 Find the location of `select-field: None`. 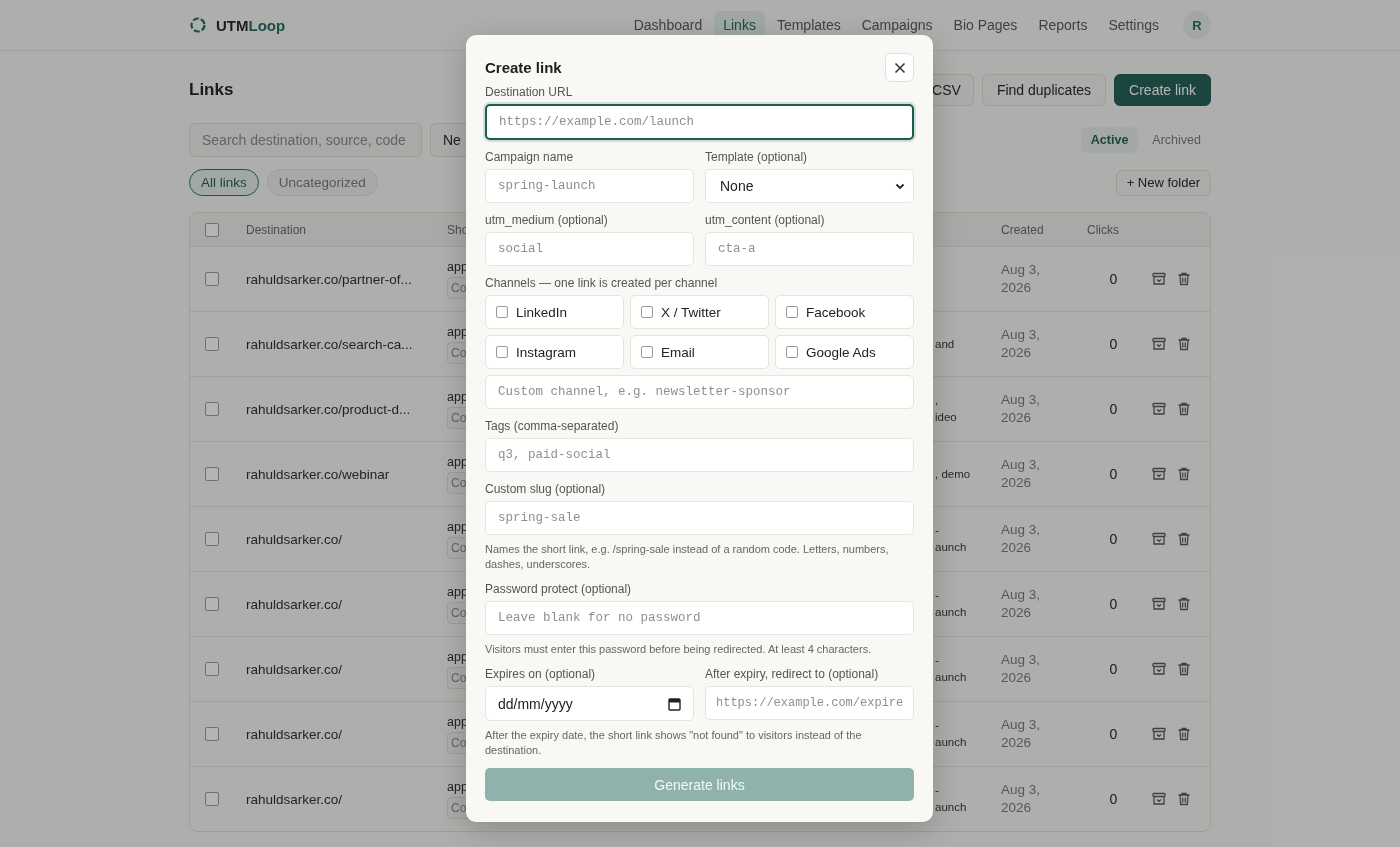

select-field: None is located at coordinates (809, 186).